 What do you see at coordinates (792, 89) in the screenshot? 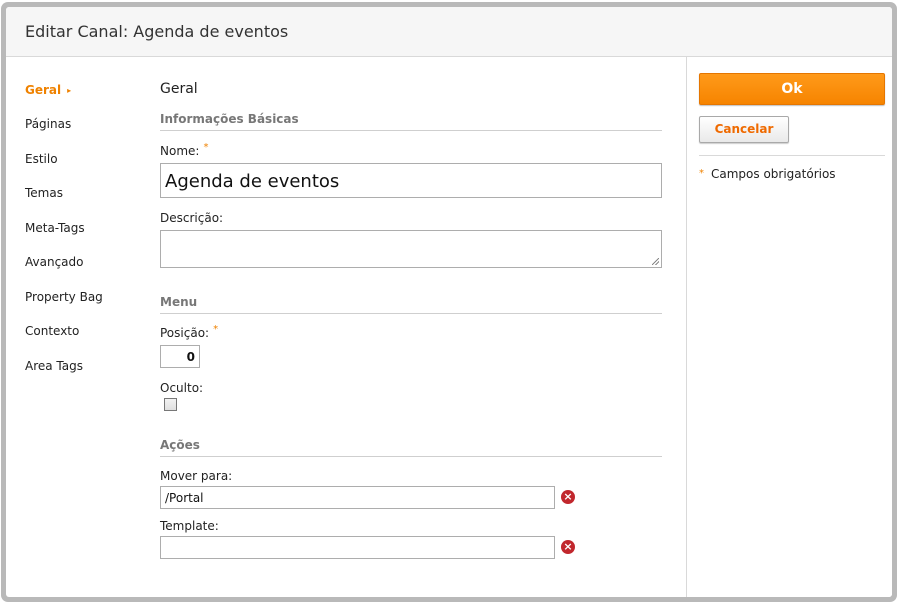
I see `ok-button: Ok` at bounding box center [792, 89].